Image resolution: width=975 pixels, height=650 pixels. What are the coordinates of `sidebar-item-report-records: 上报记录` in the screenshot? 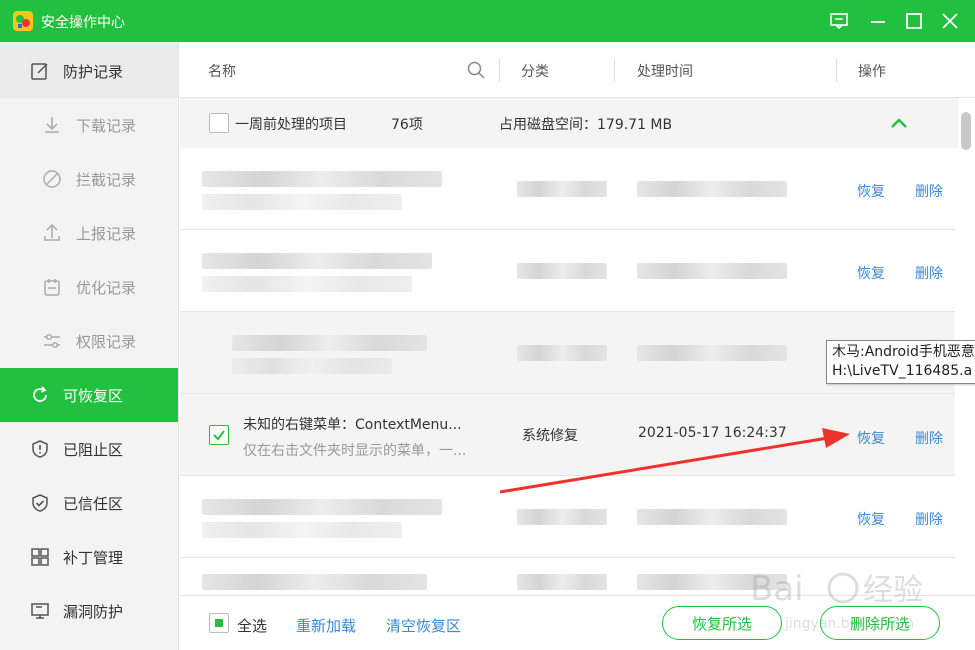 It's located at (89, 233).